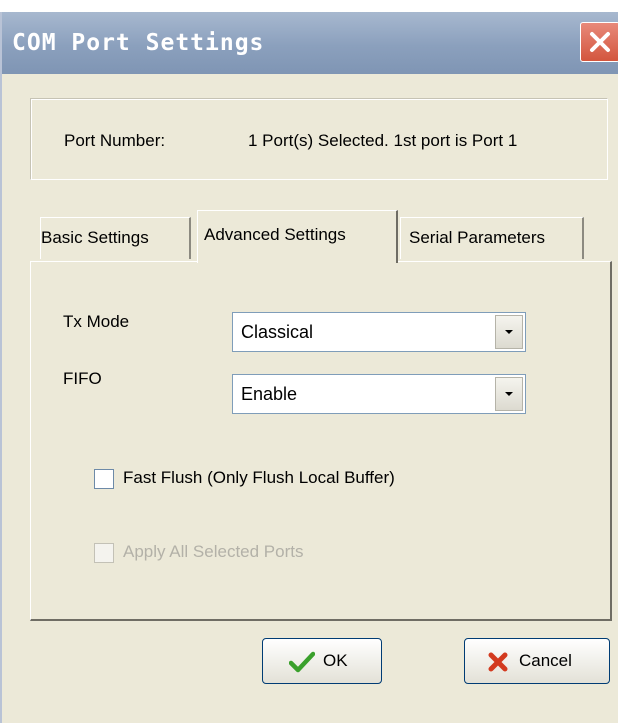  What do you see at coordinates (96, 321) in the screenshot?
I see `tx-mode-label: Tx Mode` at bounding box center [96, 321].